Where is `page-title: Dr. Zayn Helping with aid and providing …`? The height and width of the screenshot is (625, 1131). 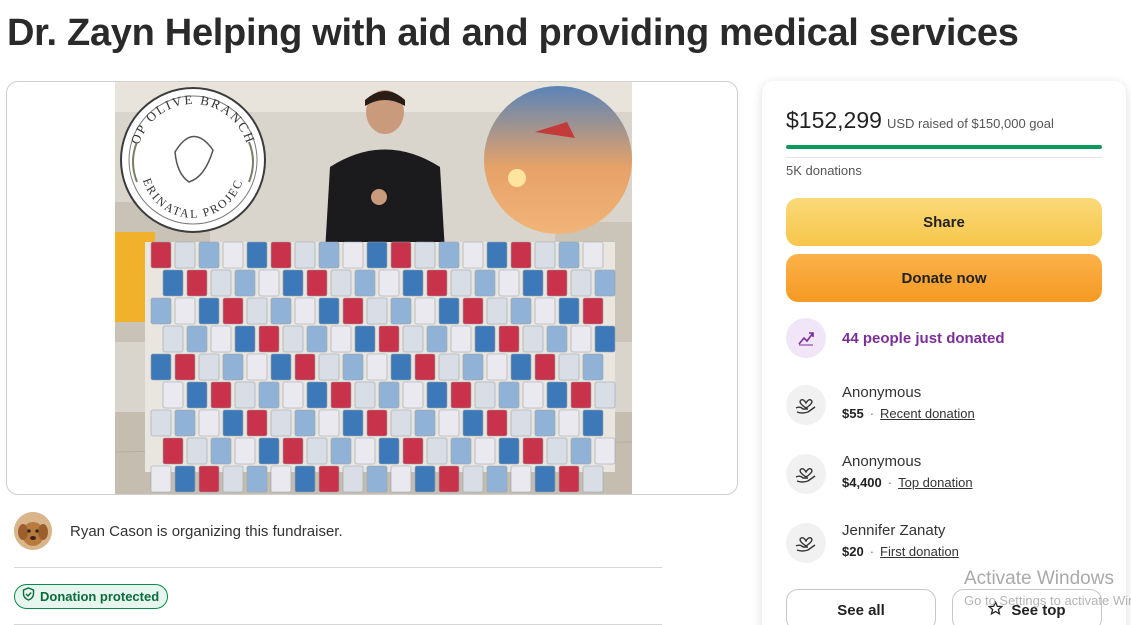 page-title: Dr. Zayn Helping with aid and providing … is located at coordinates (513, 33).